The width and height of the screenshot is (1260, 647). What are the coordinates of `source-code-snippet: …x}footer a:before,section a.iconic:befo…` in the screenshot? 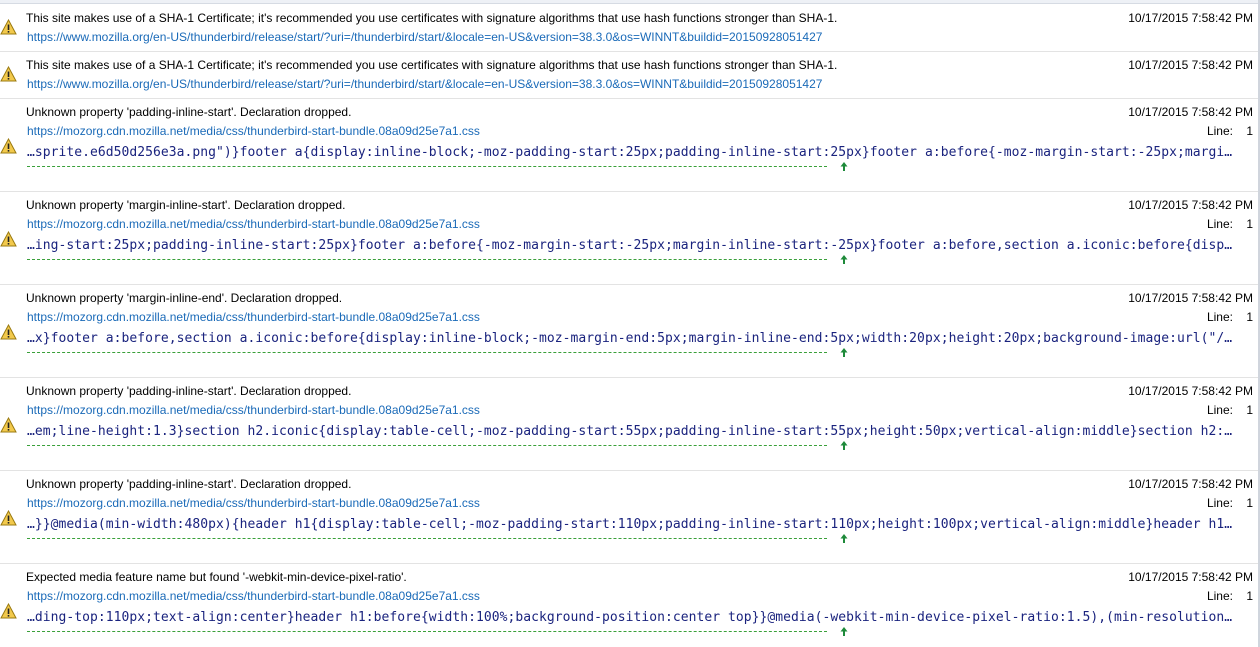 It's located at (630, 338).